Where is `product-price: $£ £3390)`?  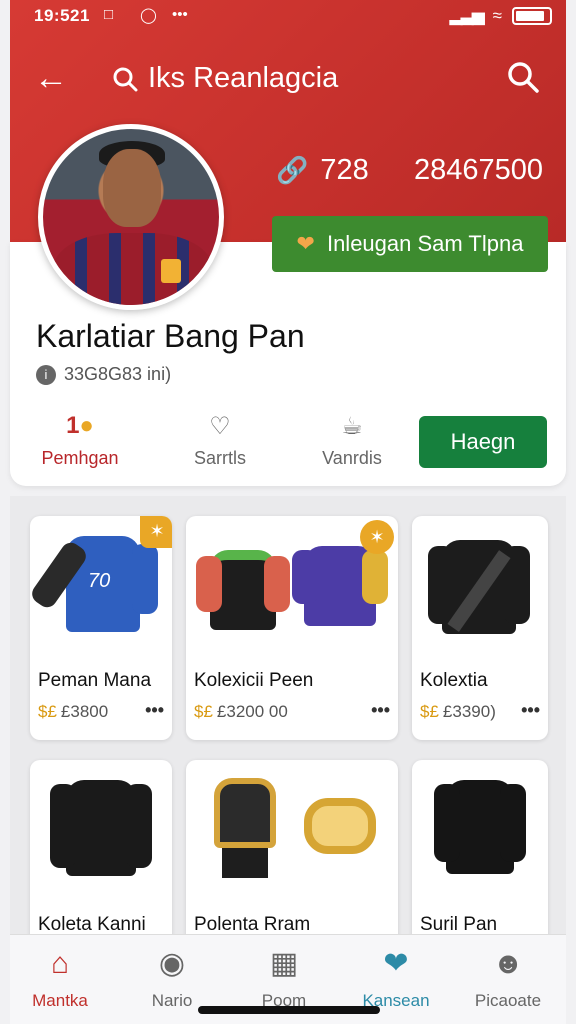
product-price: $£ £3390) is located at coordinates (458, 711).